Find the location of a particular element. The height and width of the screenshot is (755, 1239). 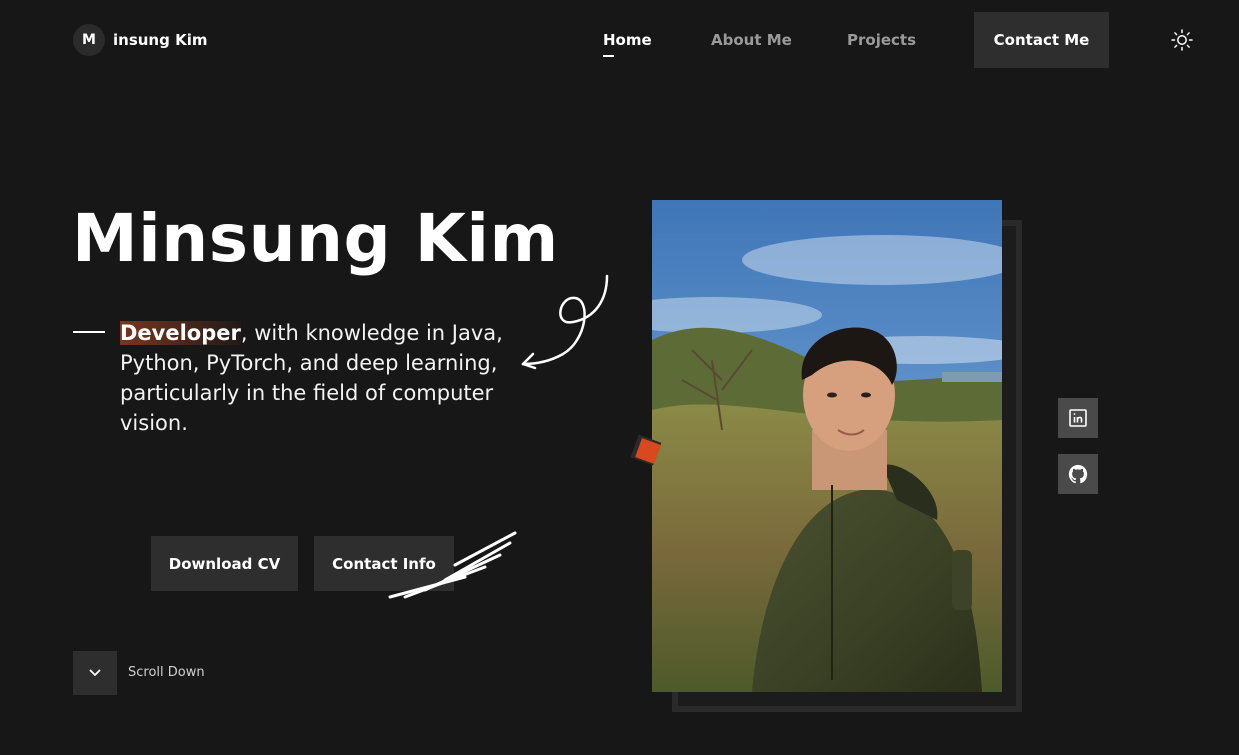

linkedin-icon is located at coordinates (1078, 418).